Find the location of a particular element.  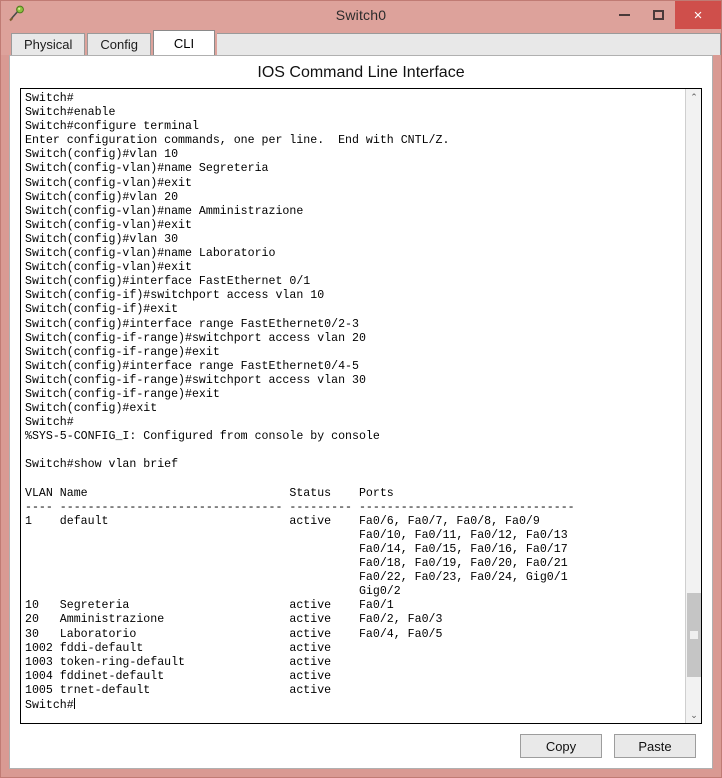

terminal-prompt: Switch# is located at coordinates (49, 706).